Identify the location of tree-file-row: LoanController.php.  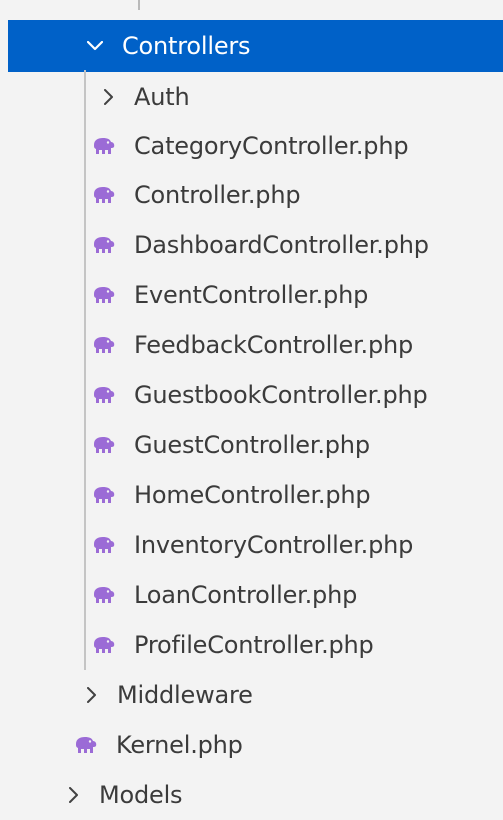
(251, 595).